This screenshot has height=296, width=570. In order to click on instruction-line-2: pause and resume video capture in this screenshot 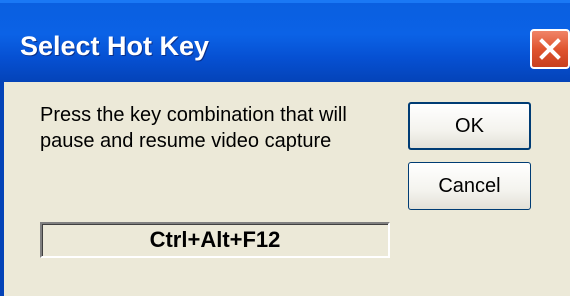, I will do `click(186, 141)`.